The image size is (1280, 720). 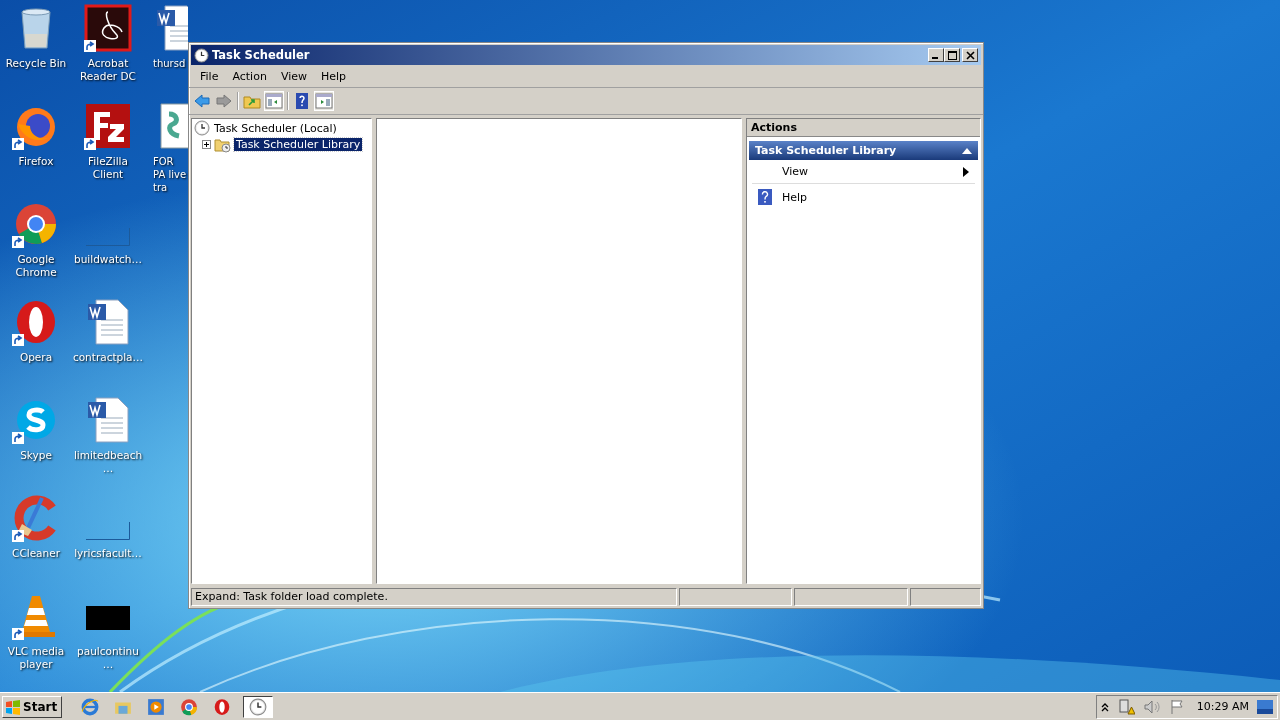 I want to click on acrobat-icon, so click(x=108, y=28).